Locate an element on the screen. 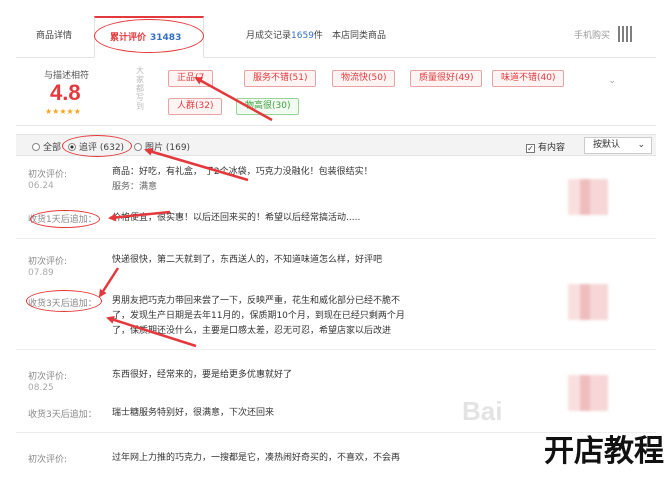 This screenshot has width=670, height=496. filter-all-radio: 全部 is located at coordinates (46, 146).